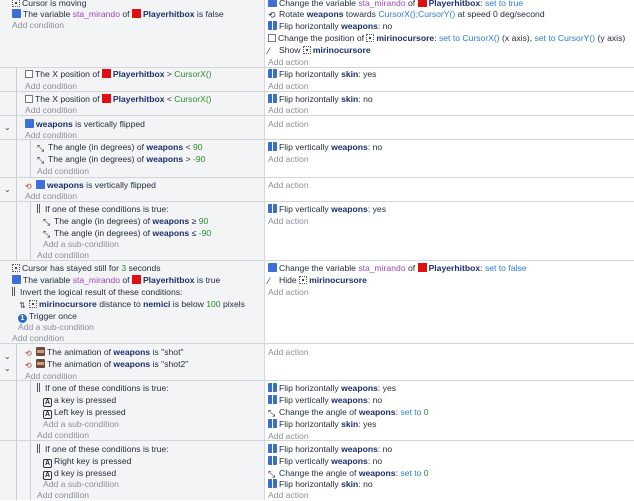 The width and height of the screenshot is (634, 501). I want to click on condition-row: A Right key is pressed, so click(87, 461).